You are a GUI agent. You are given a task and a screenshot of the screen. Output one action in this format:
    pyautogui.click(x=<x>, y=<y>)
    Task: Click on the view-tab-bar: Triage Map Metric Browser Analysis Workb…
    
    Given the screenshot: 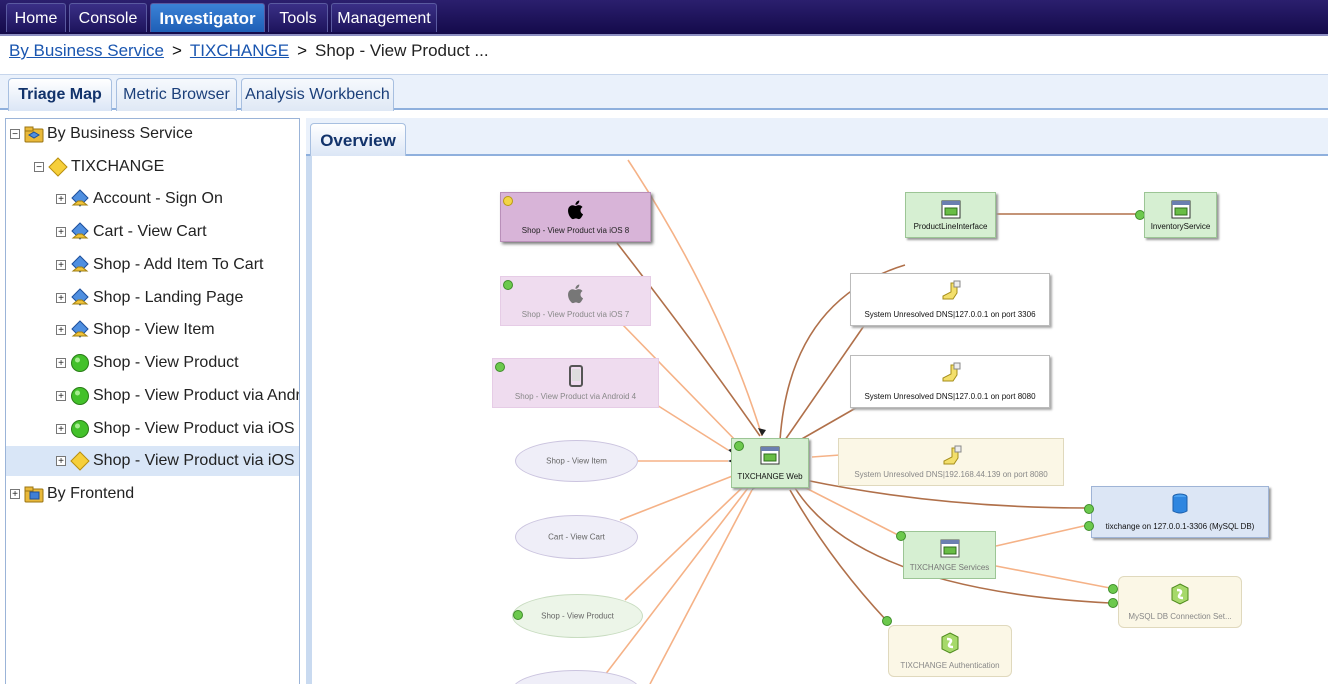 What is the action you would take?
    pyautogui.click(x=664, y=92)
    